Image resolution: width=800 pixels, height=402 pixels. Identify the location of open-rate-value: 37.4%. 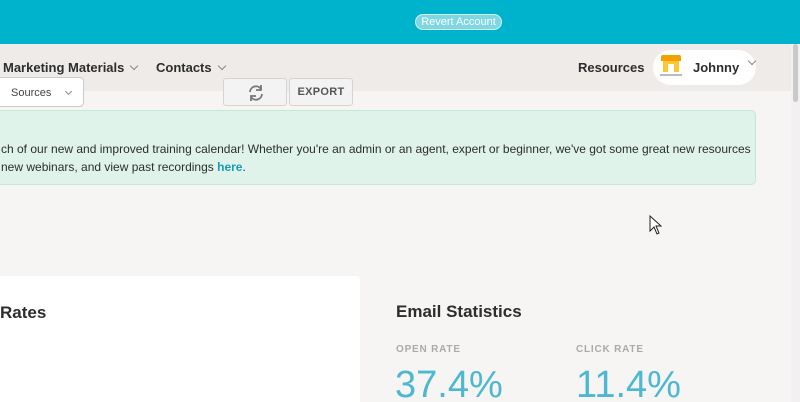
(449, 383).